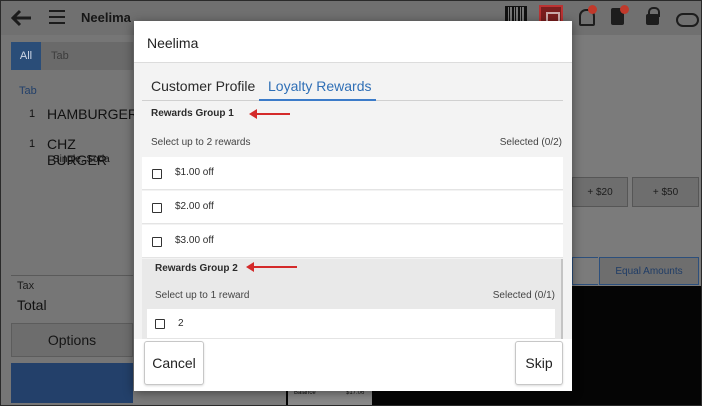 The width and height of the screenshot is (702, 406). I want to click on dialog-title: Neelima, so click(173, 43).